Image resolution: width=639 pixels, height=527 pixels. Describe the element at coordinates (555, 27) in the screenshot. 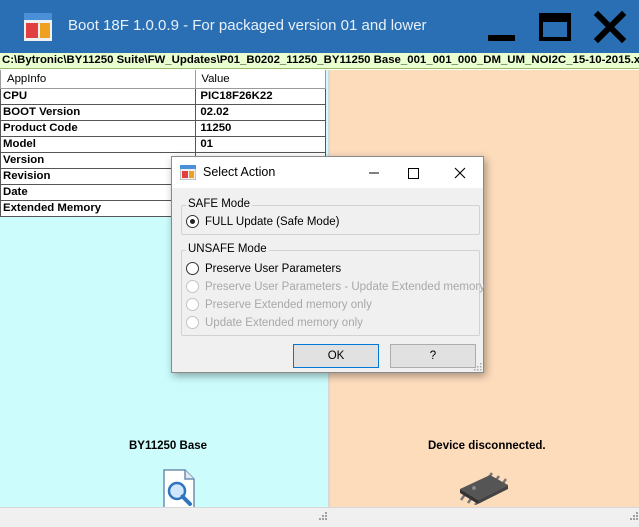

I see `maximize-icon` at that location.